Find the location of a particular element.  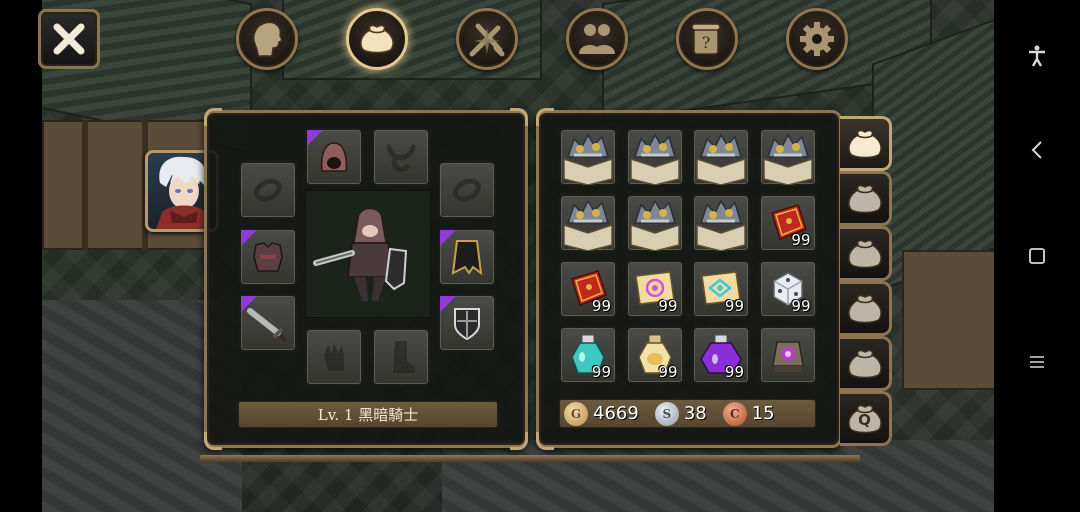

currency-bar: G 4669 S 38 C 15 is located at coordinates (687, 413).